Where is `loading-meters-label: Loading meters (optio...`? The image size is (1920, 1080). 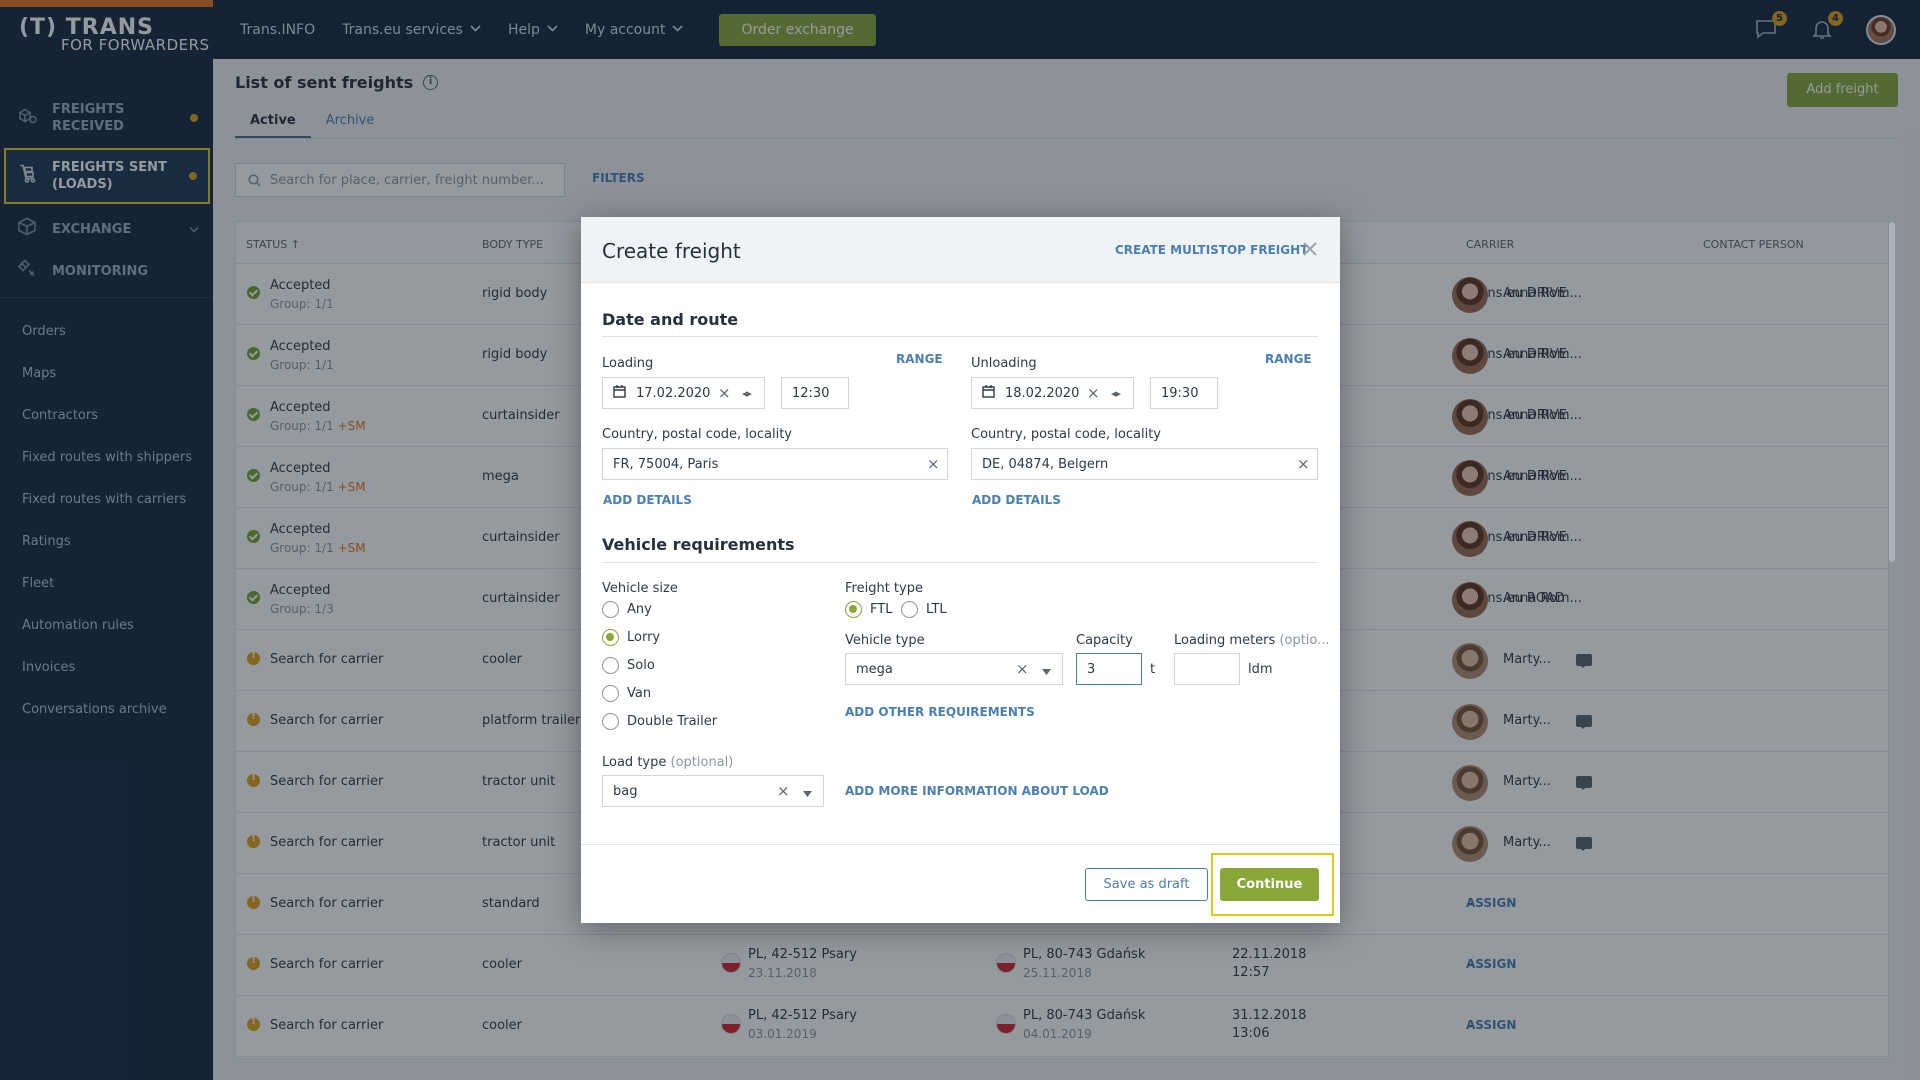
loading-meters-label: Loading meters (optio... is located at coordinates (1252, 640).